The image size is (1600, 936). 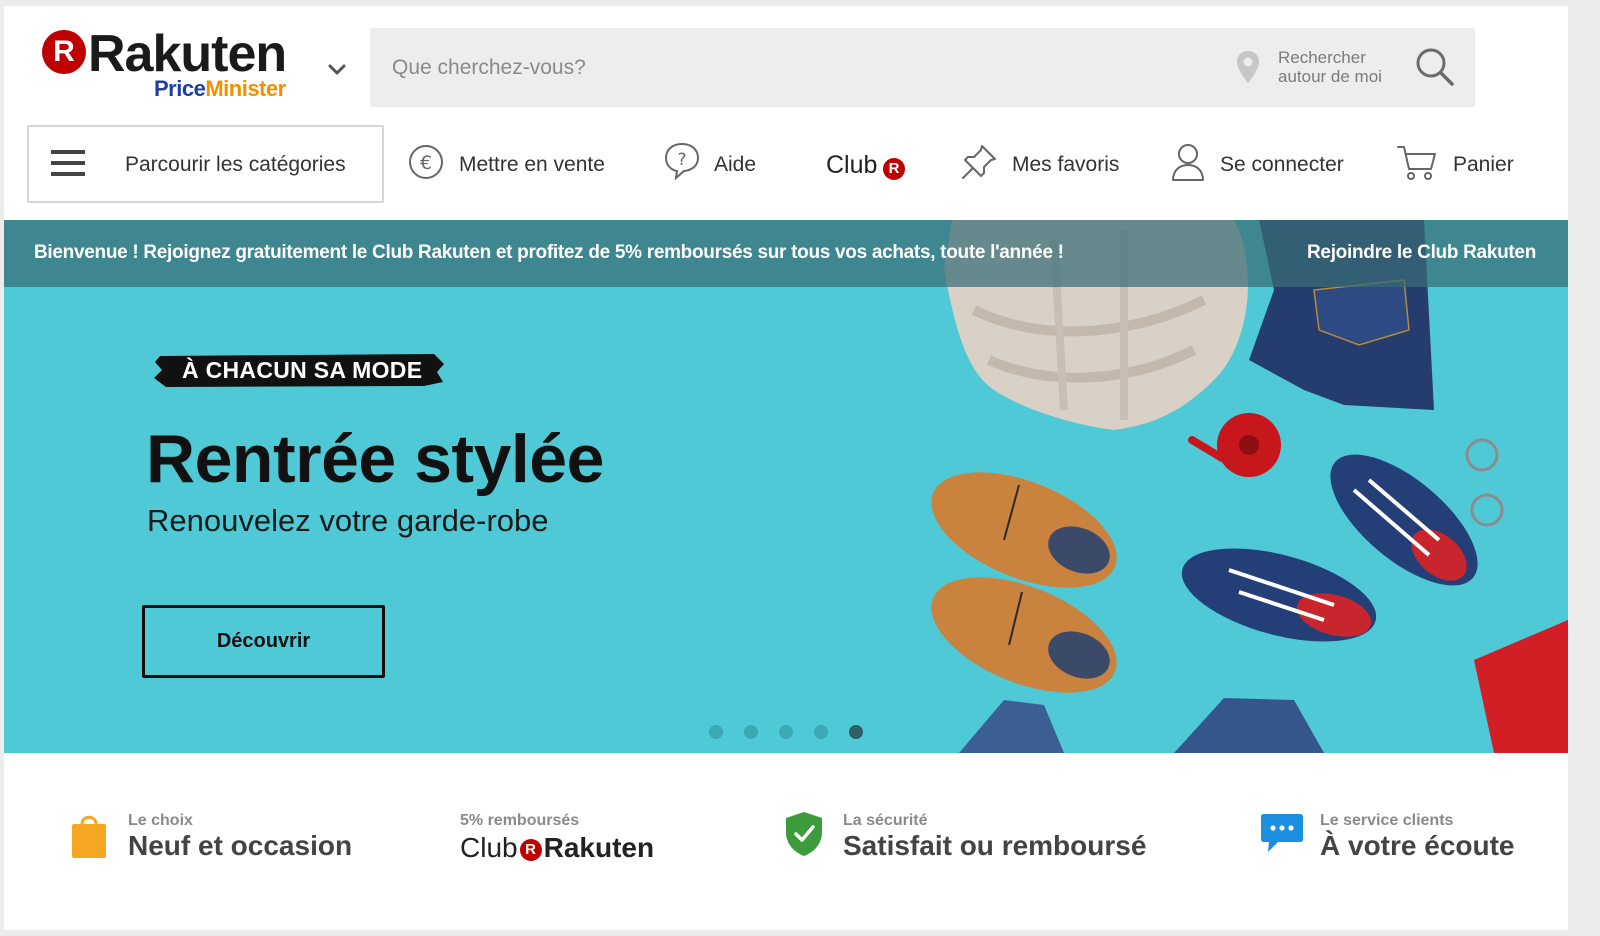 I want to click on search-input, so click(x=795, y=67).